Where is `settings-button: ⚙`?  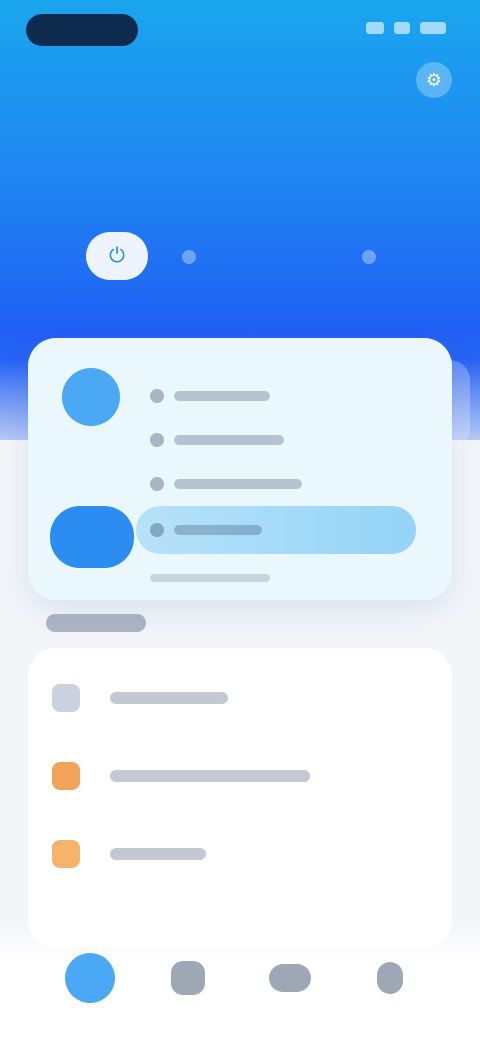 settings-button: ⚙ is located at coordinates (434, 80).